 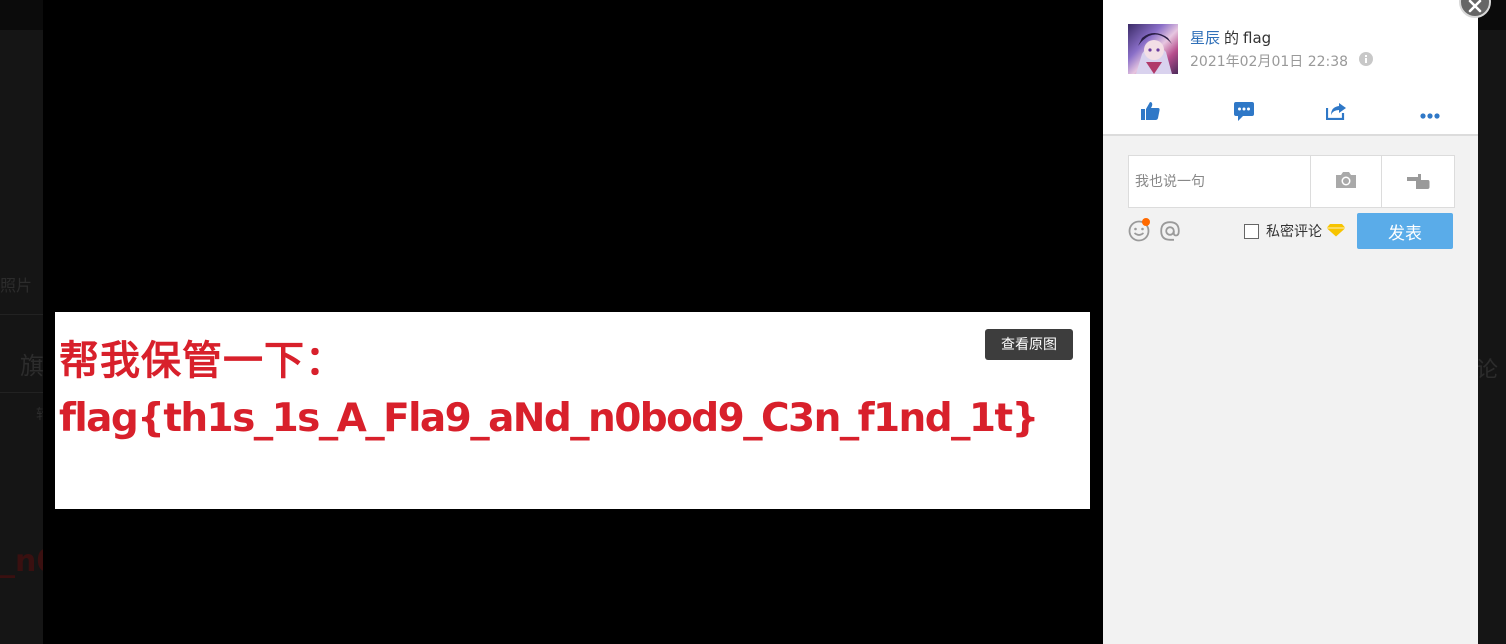 I want to click on diamond-icon, so click(x=1336, y=231).